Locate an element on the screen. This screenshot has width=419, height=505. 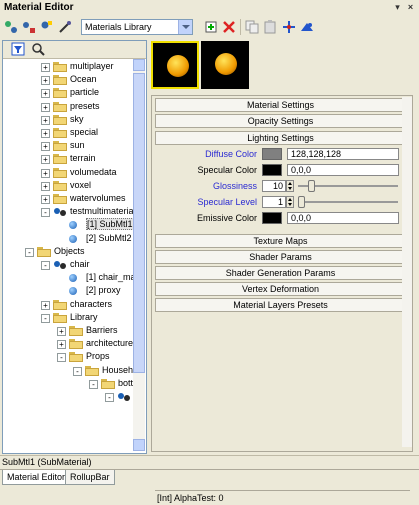
tree-item: + multiplayer is located at coordinates (68, 67).